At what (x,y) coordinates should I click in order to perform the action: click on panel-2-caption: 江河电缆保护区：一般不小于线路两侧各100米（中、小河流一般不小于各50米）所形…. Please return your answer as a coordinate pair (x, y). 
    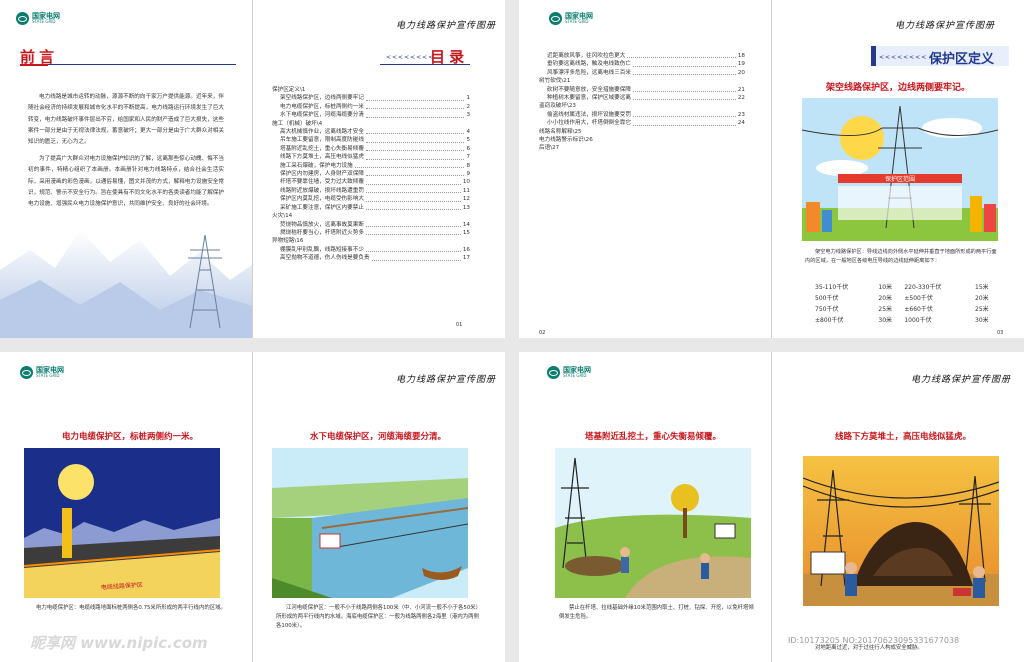
    Looking at the image, I should click on (377, 617).